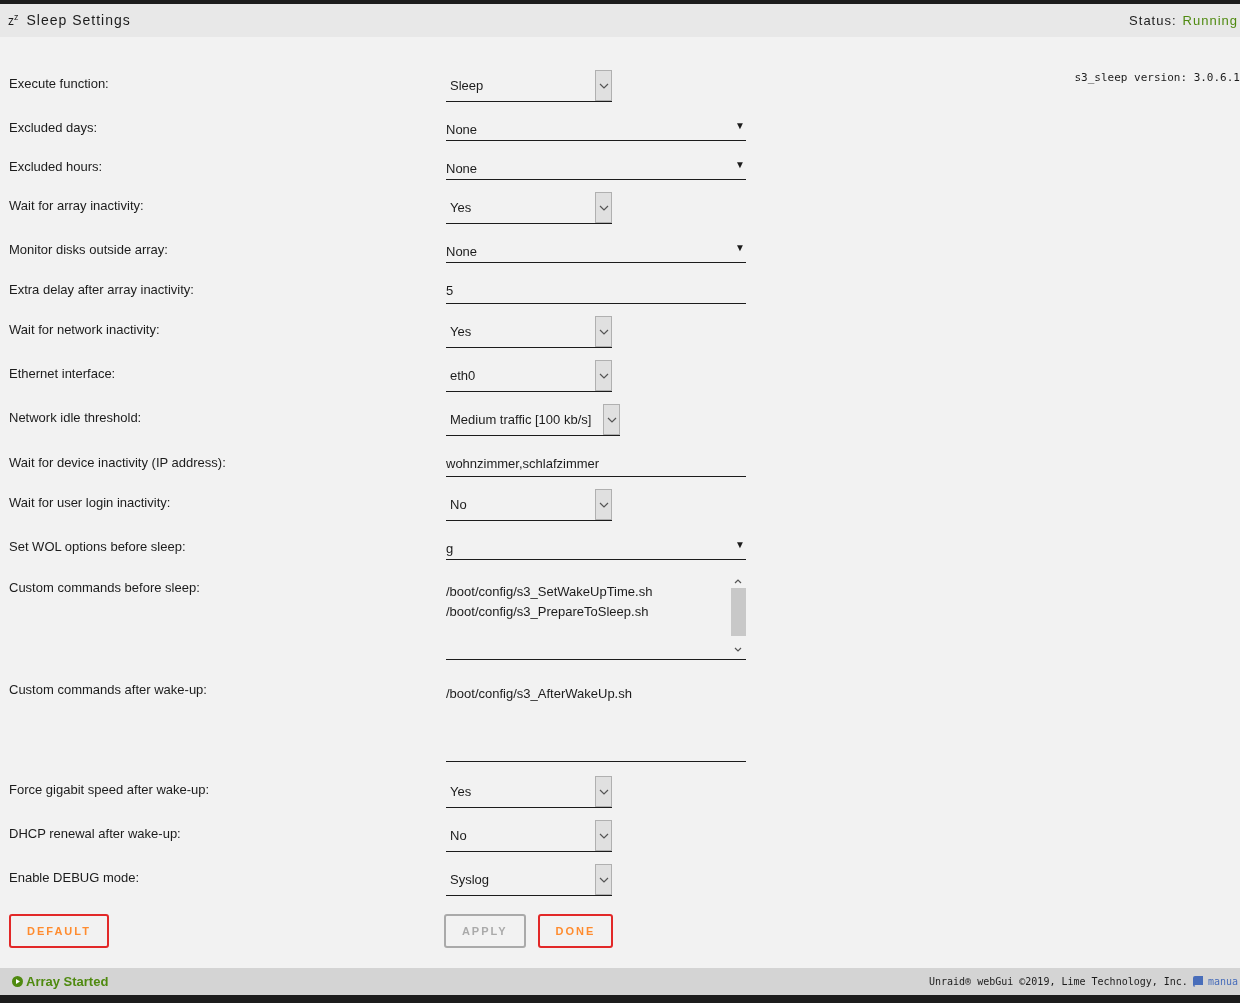 The height and width of the screenshot is (1003, 1240). Describe the element at coordinates (1058, 982) in the screenshot. I see `copyright-text: Unraid® webGui ©2019, Lime Technology, Inc.` at that location.